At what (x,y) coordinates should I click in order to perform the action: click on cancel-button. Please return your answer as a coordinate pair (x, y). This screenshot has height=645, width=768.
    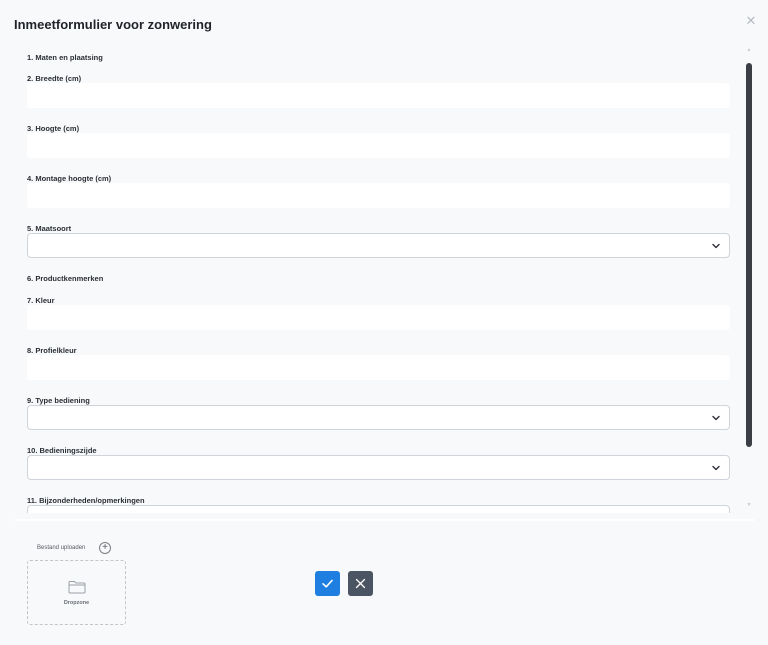
    Looking at the image, I should click on (360, 583).